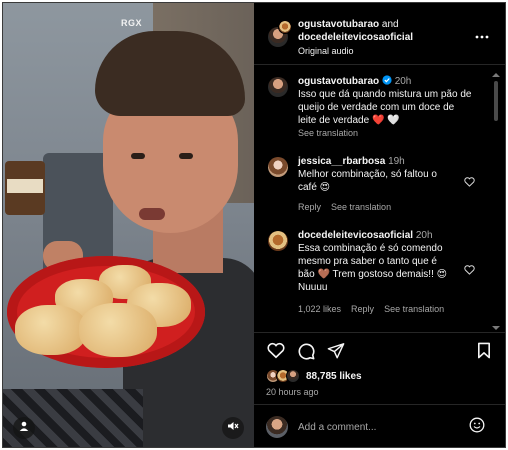 Image resolution: width=508 pixels, height=450 pixels. I want to click on video-eye-left, so click(138, 156).